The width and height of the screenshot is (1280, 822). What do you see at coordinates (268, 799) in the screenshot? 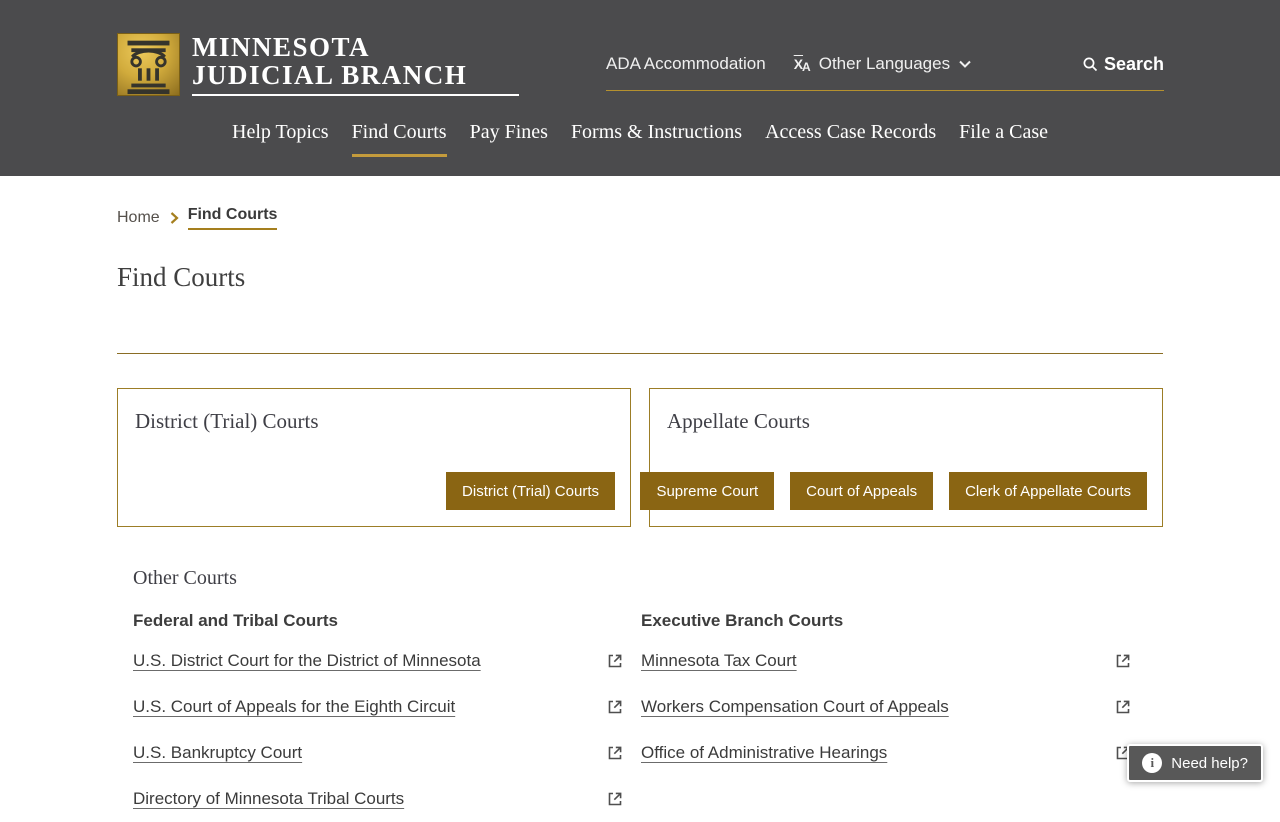
I see `tribal-courts-directory-link: Directory of Minnesota Tribal Courts` at bounding box center [268, 799].